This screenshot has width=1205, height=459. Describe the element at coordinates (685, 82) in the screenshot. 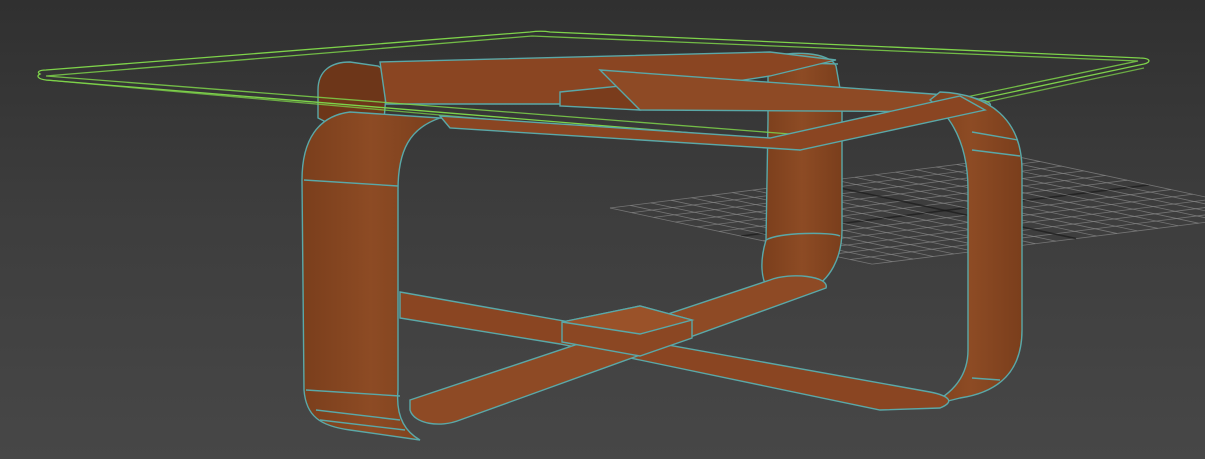

I see `frame-top-crossbars` at that location.